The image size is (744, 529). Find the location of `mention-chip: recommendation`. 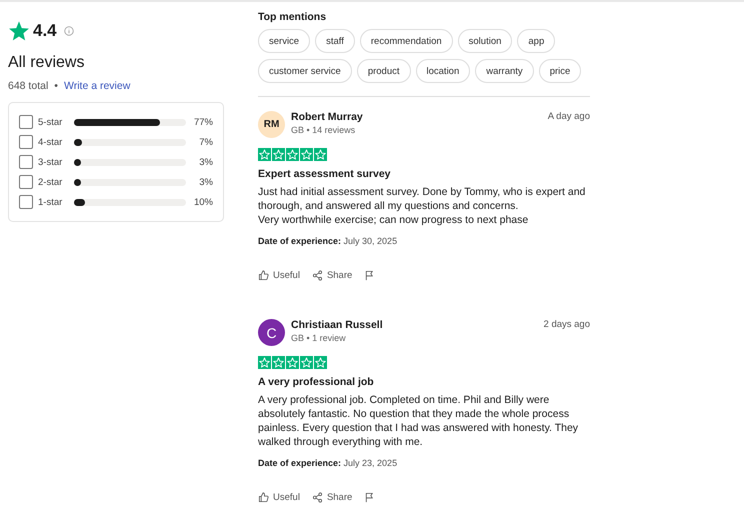

mention-chip: recommendation is located at coordinates (406, 41).